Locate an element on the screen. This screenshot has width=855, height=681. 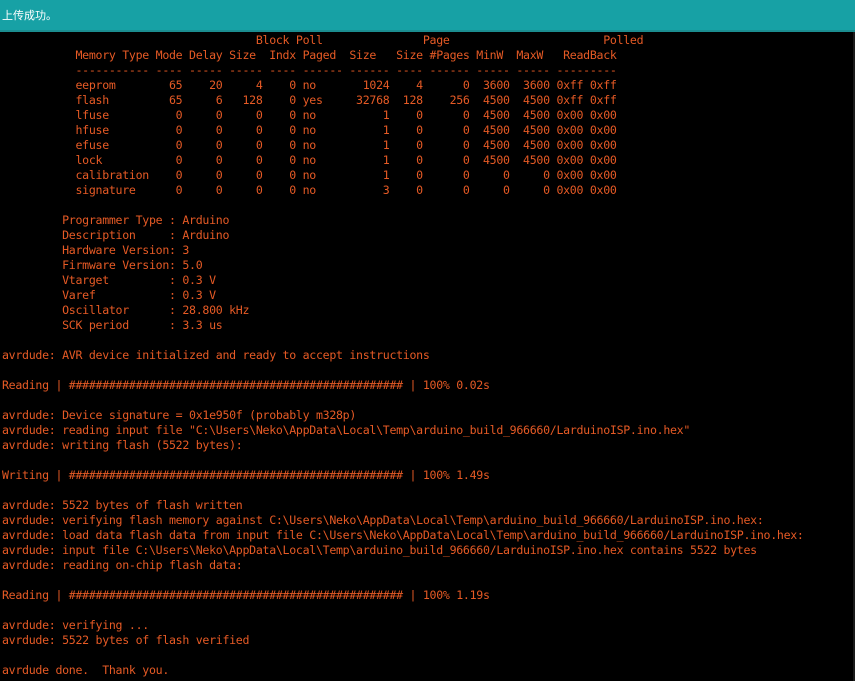
console-line: Hardware Version: 3 is located at coordinates (96, 250).